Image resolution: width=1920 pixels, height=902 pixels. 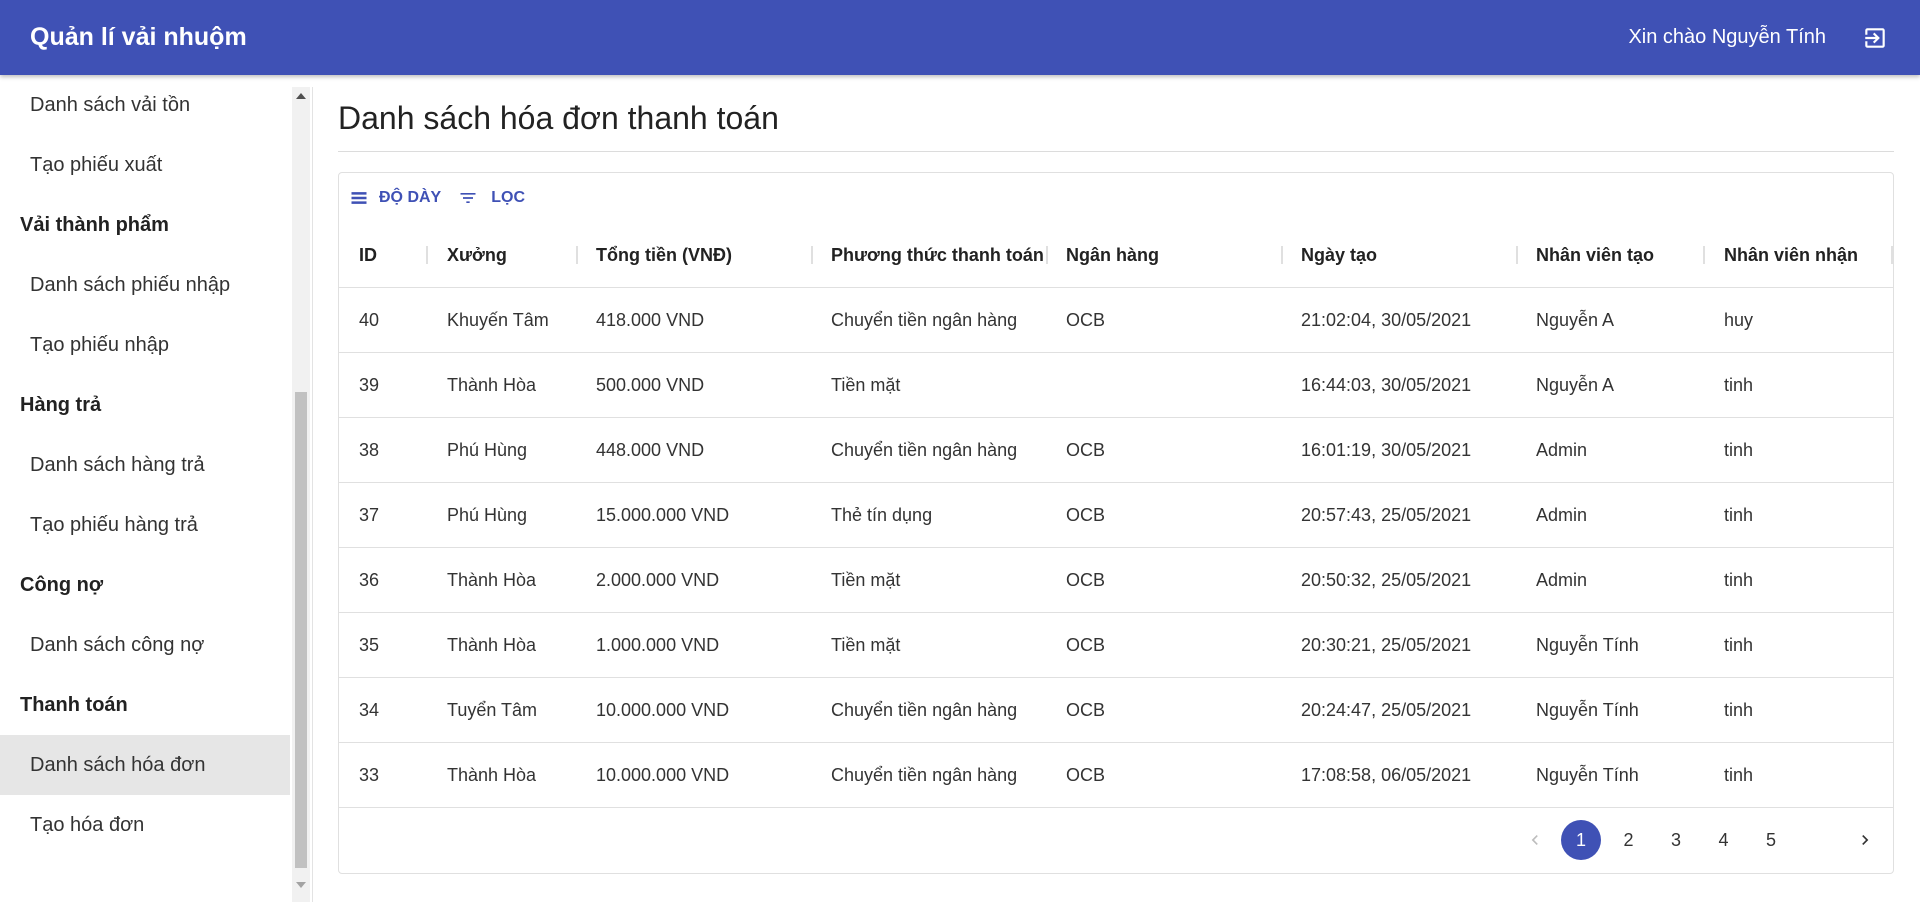 I want to click on next-page-button, so click(x=1865, y=840).